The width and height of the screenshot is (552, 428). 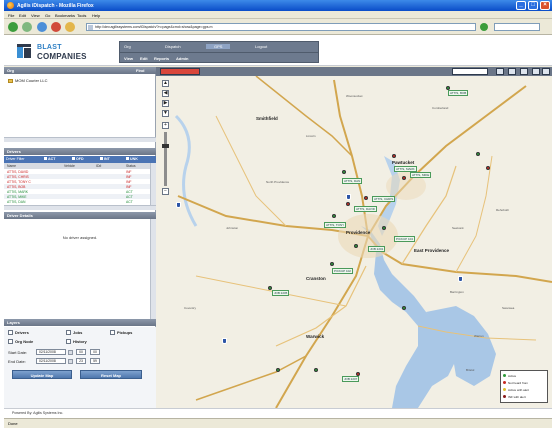 What do you see at coordinates (354, 71) in the screenshot?
I see `map-toolbar` at bounding box center [354, 71].